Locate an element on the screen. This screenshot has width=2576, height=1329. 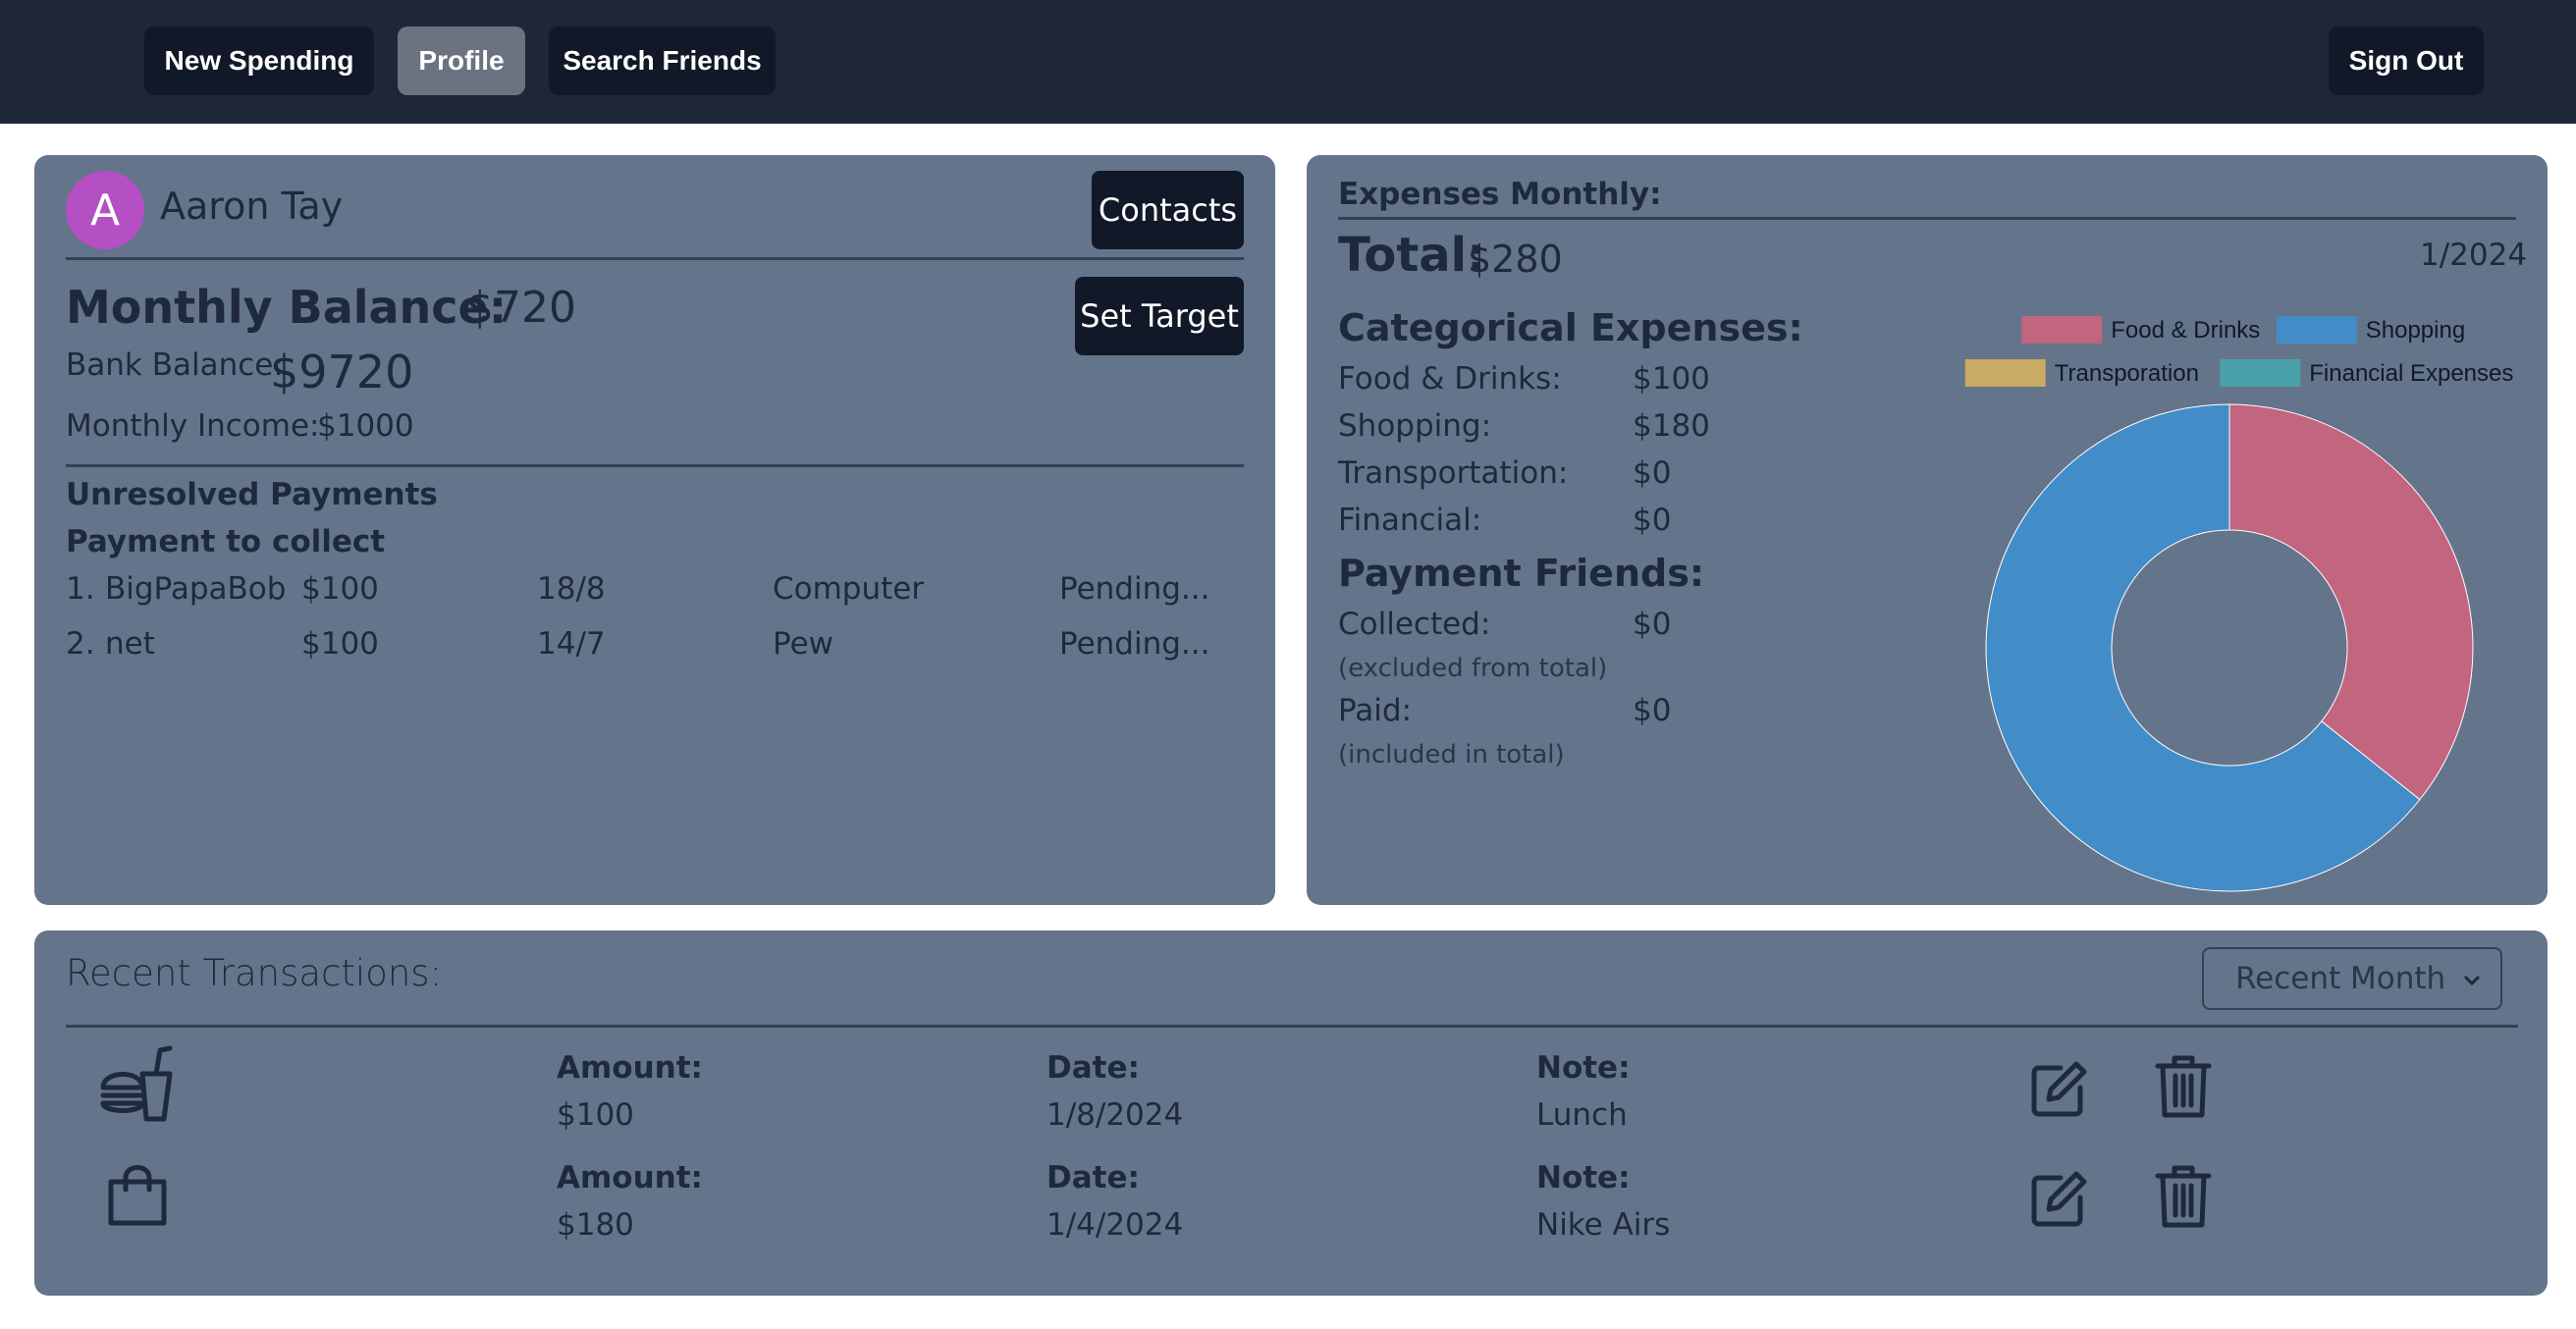
payment-index: 2. is located at coordinates (80, 644).